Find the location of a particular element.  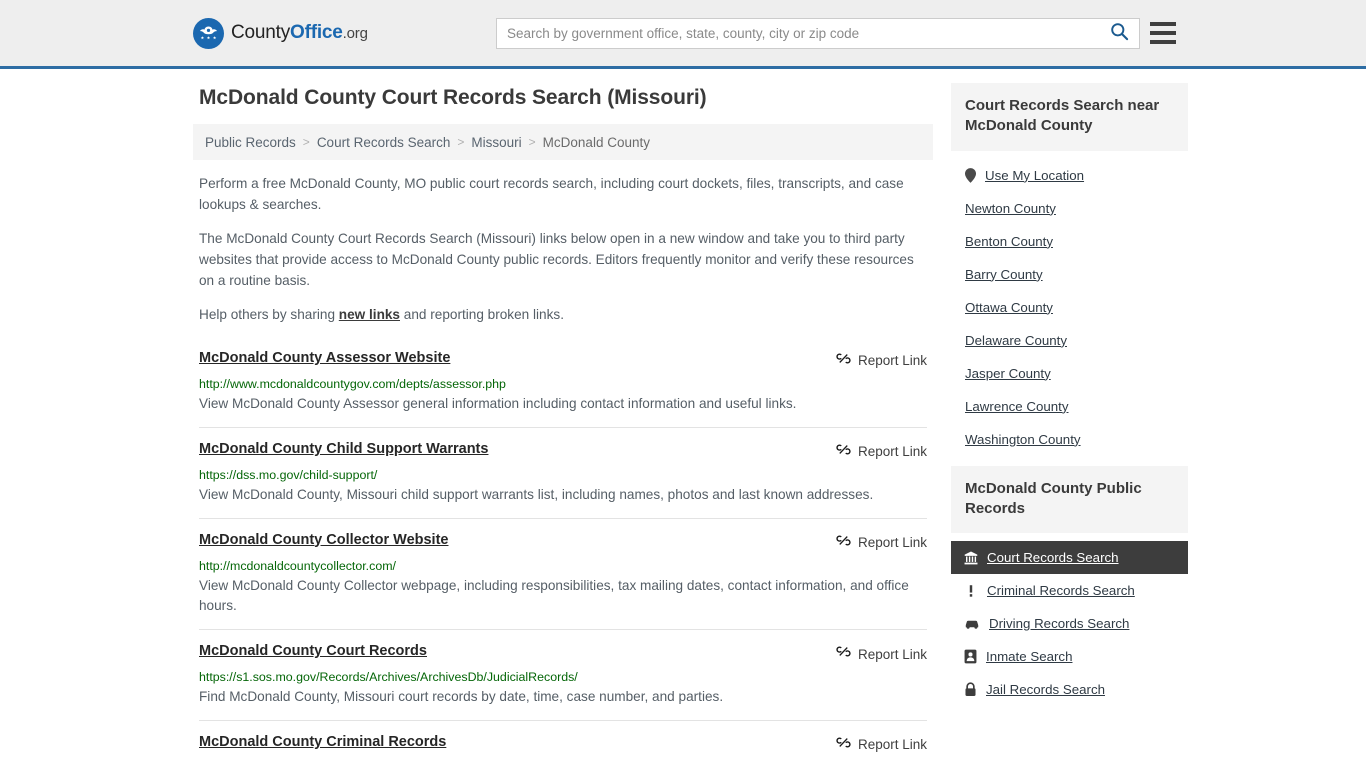

sidebar-item-barry-county: Barry County is located at coordinates (1069, 274).